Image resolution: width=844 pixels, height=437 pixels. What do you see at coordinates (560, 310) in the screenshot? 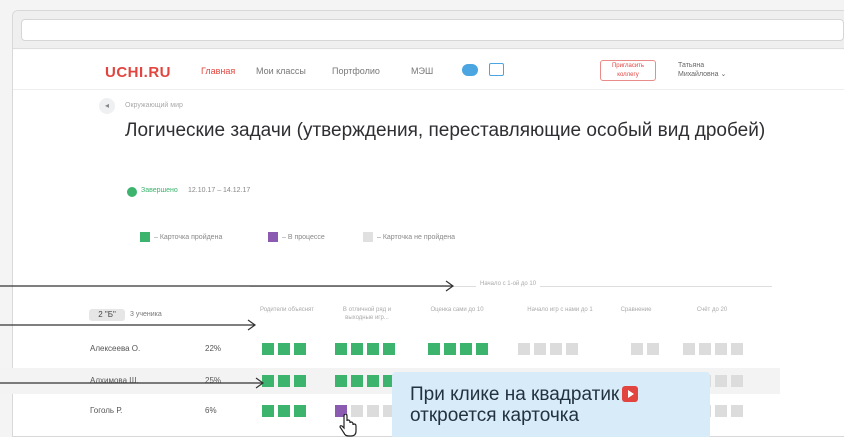
I see `column-header: Начало игр с нами до 1` at bounding box center [560, 310].